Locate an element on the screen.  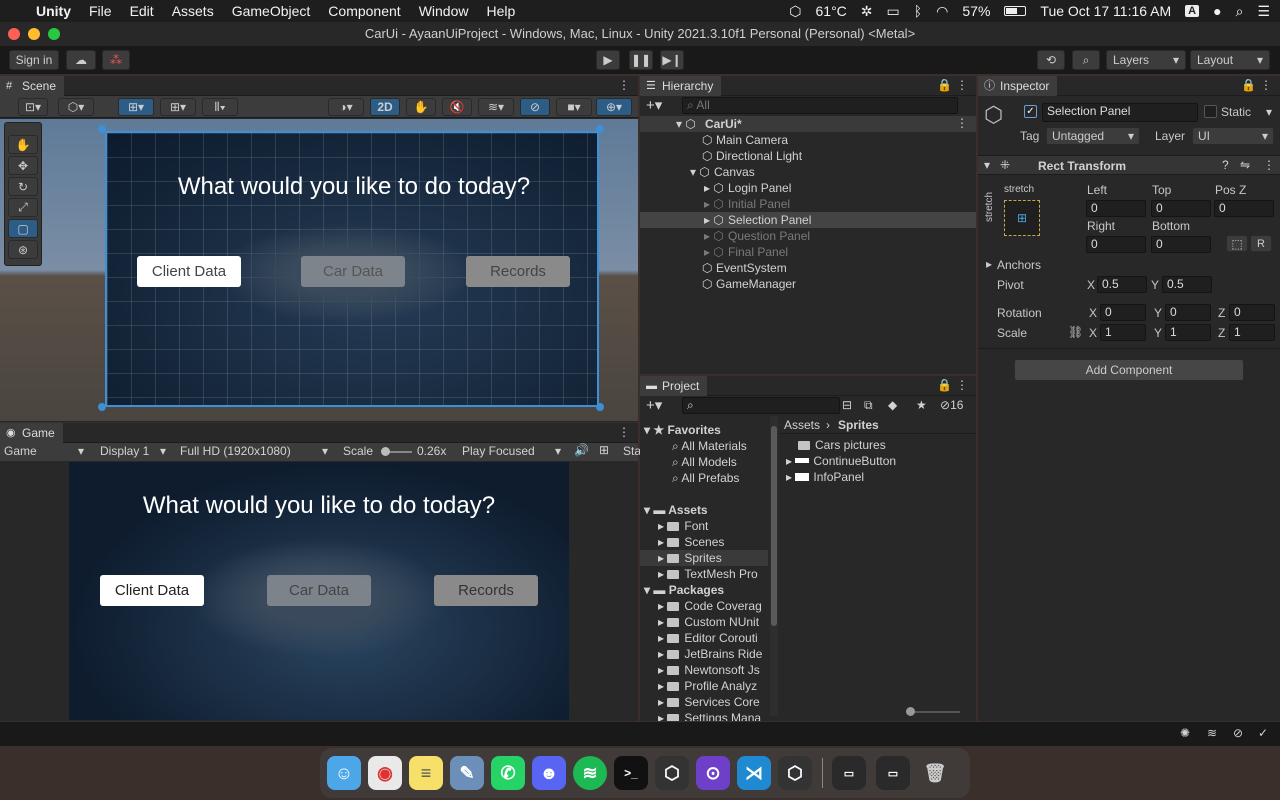
stats-button: Sta is located at coordinates (632, 451).